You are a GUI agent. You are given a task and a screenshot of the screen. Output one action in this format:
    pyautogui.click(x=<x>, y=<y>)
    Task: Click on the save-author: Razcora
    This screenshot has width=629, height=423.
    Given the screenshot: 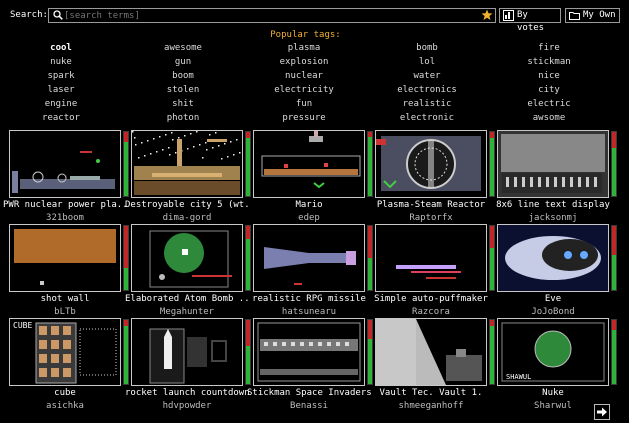 What is the action you would take?
    pyautogui.click(x=431, y=312)
    